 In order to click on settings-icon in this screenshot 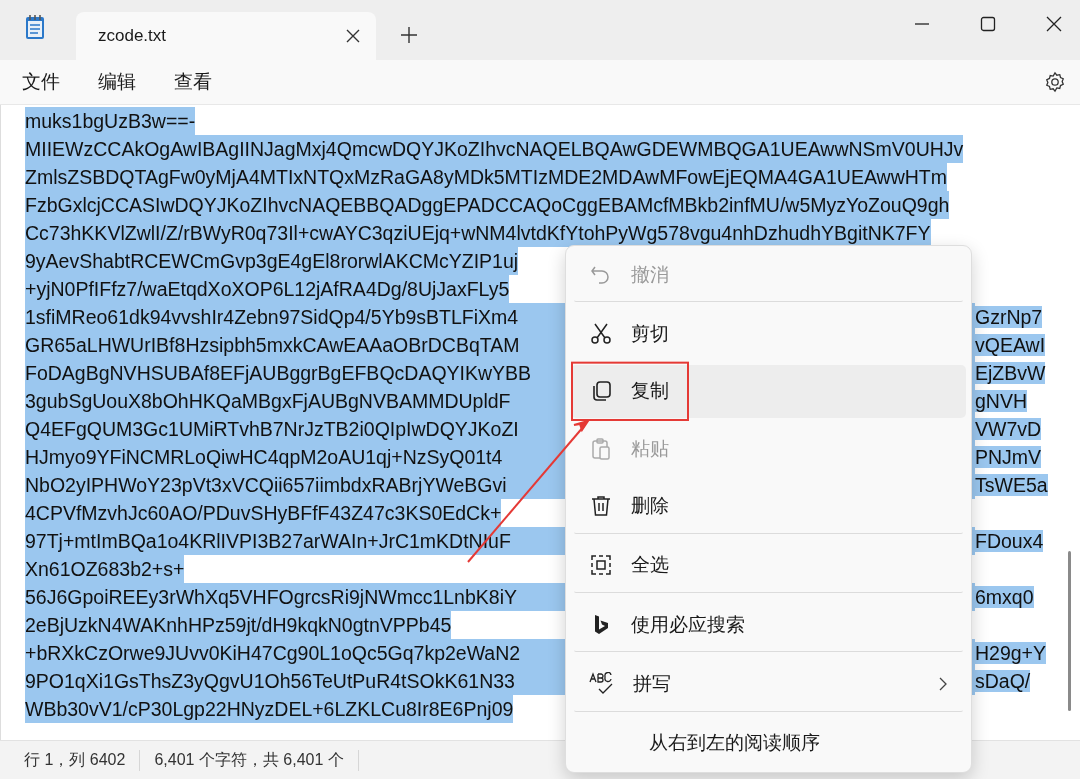, I will do `click(1055, 82)`.